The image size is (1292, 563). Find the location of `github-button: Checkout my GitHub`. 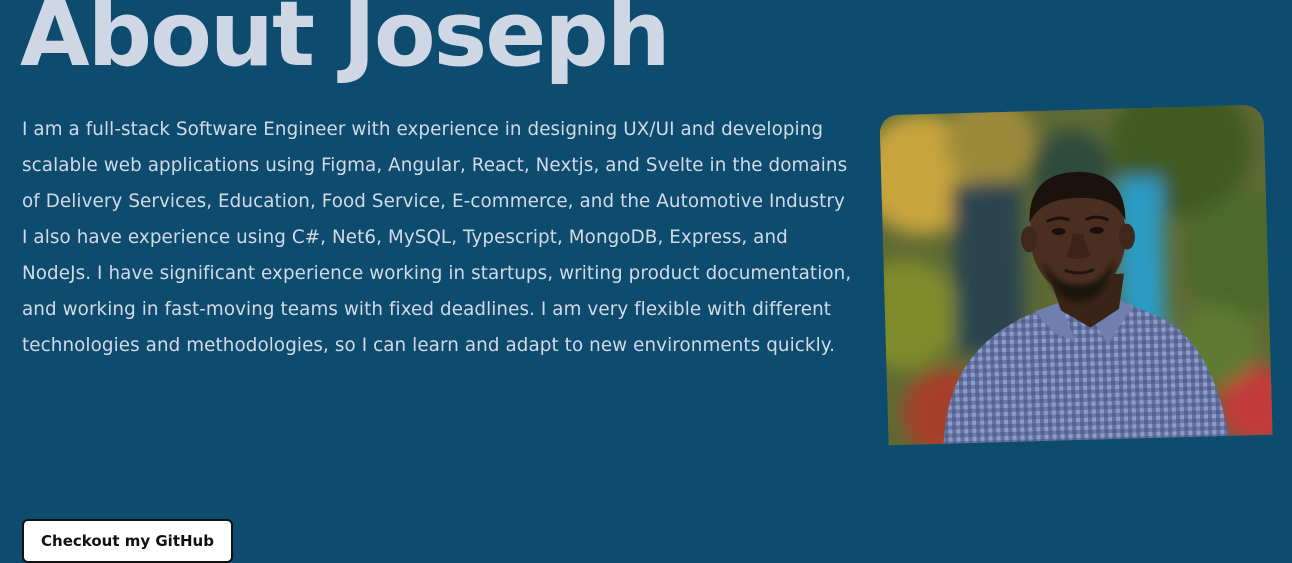

github-button: Checkout my GitHub is located at coordinates (127, 541).